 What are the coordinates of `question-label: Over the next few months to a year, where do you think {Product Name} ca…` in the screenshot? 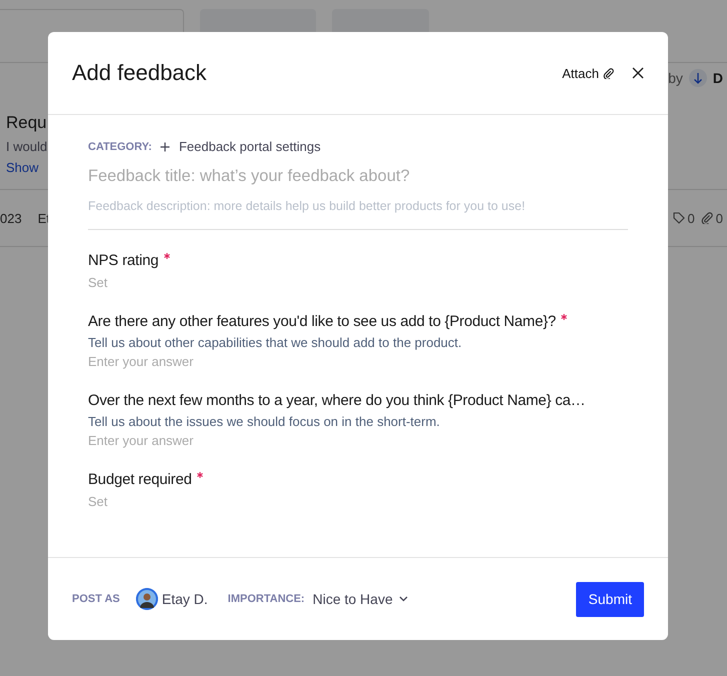 It's located at (337, 400).